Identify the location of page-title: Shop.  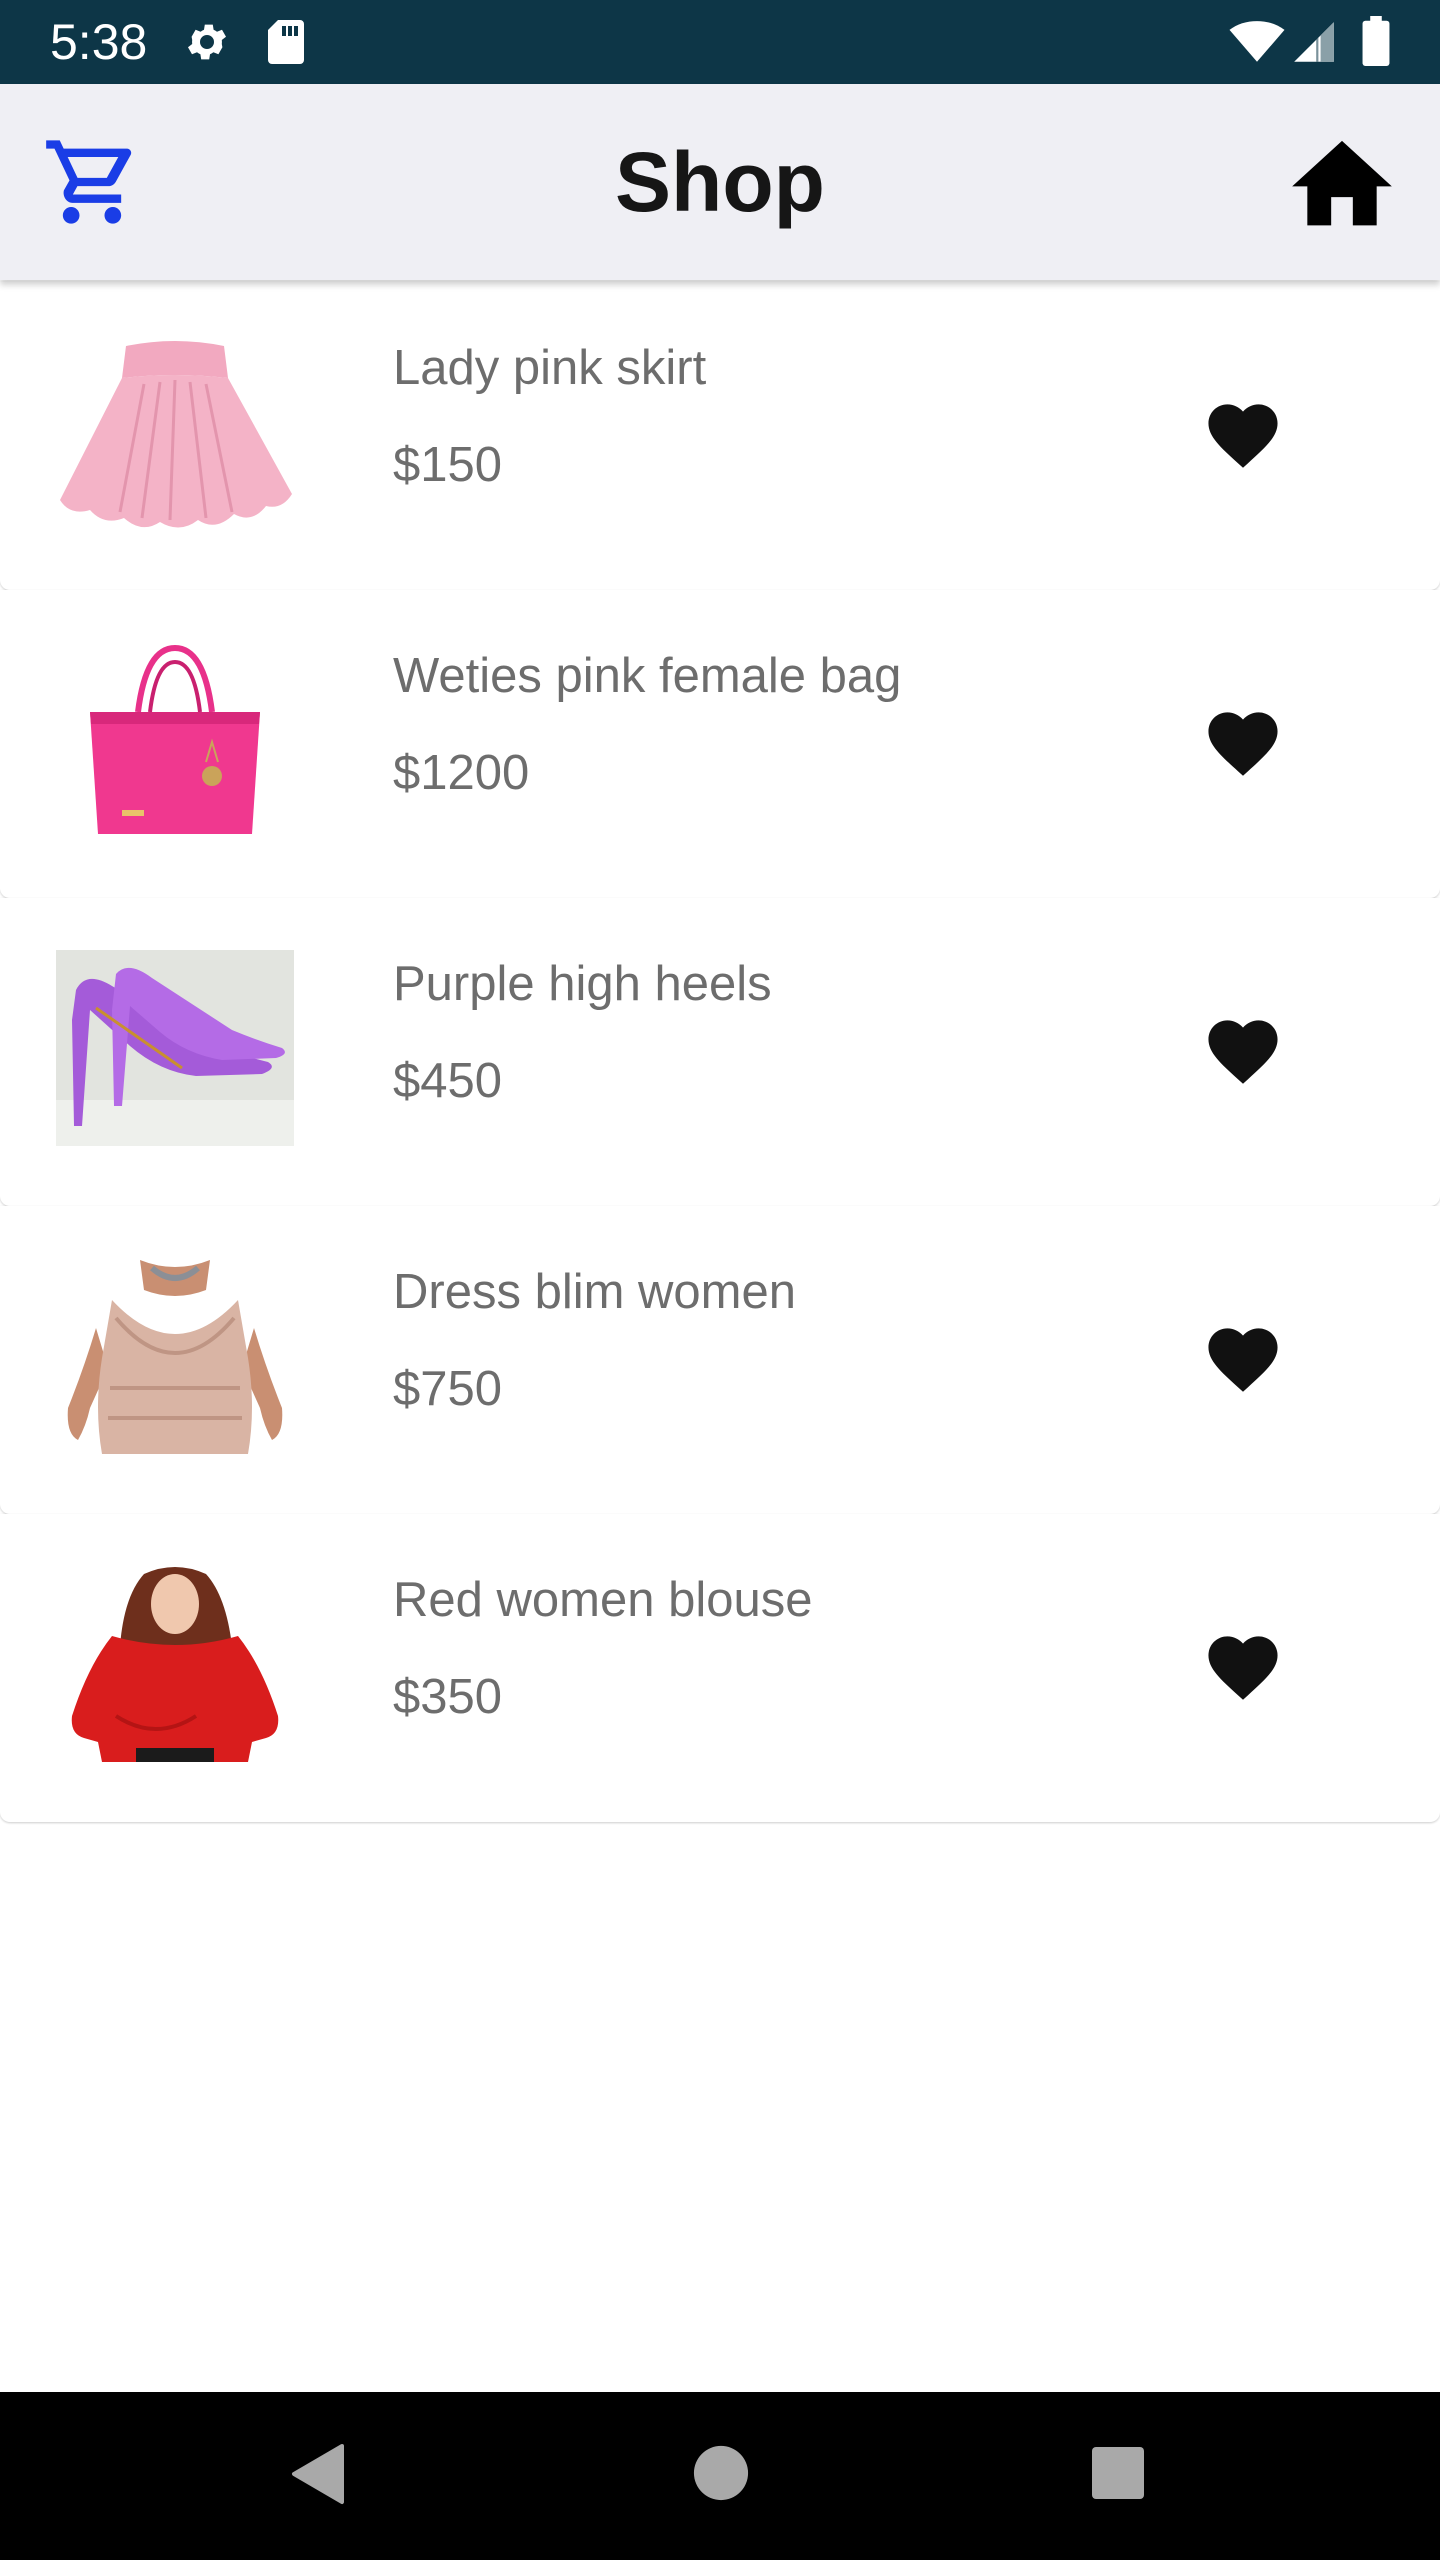
(720, 182).